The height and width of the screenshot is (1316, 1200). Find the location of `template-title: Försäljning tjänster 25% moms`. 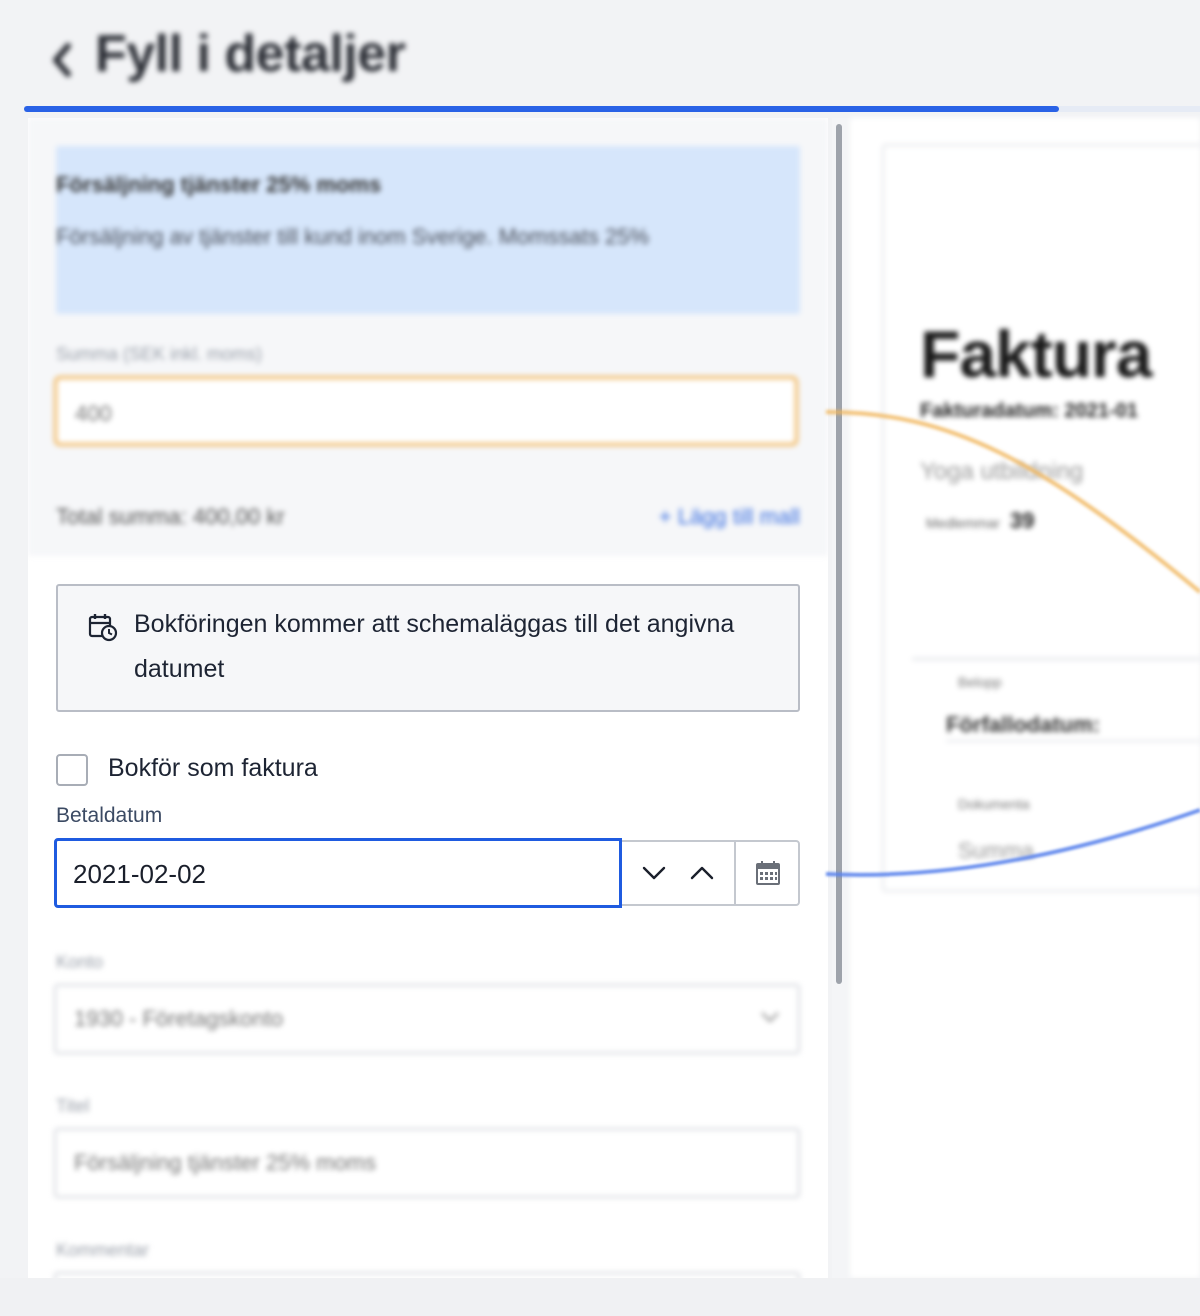

template-title: Försäljning tjänster 25% moms is located at coordinates (219, 184).